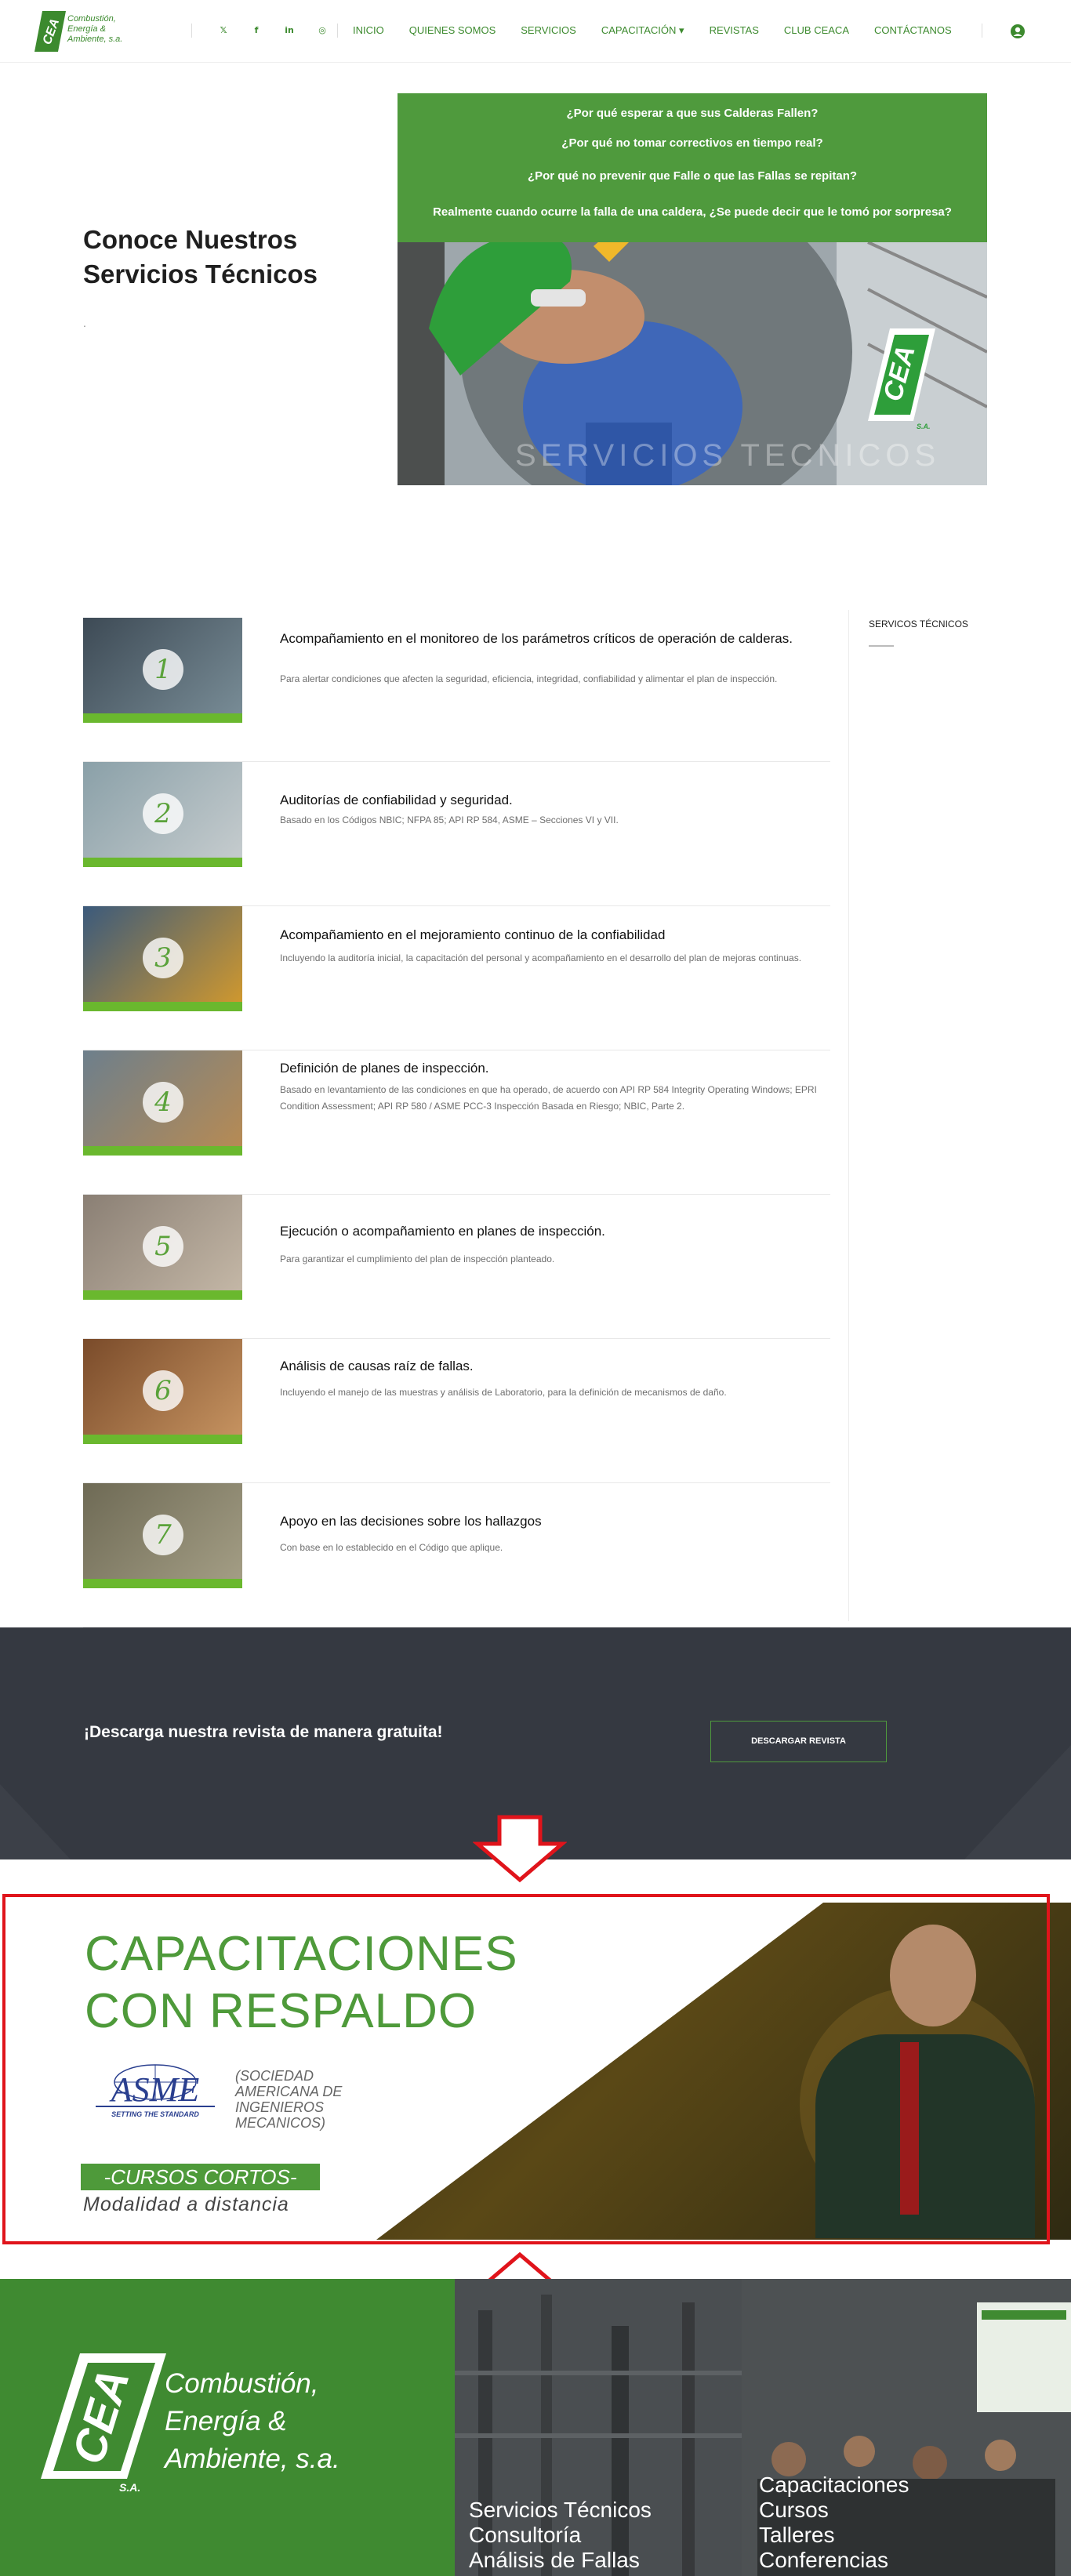  What do you see at coordinates (848, 1115) in the screenshot?
I see `sidebar-divider` at bounding box center [848, 1115].